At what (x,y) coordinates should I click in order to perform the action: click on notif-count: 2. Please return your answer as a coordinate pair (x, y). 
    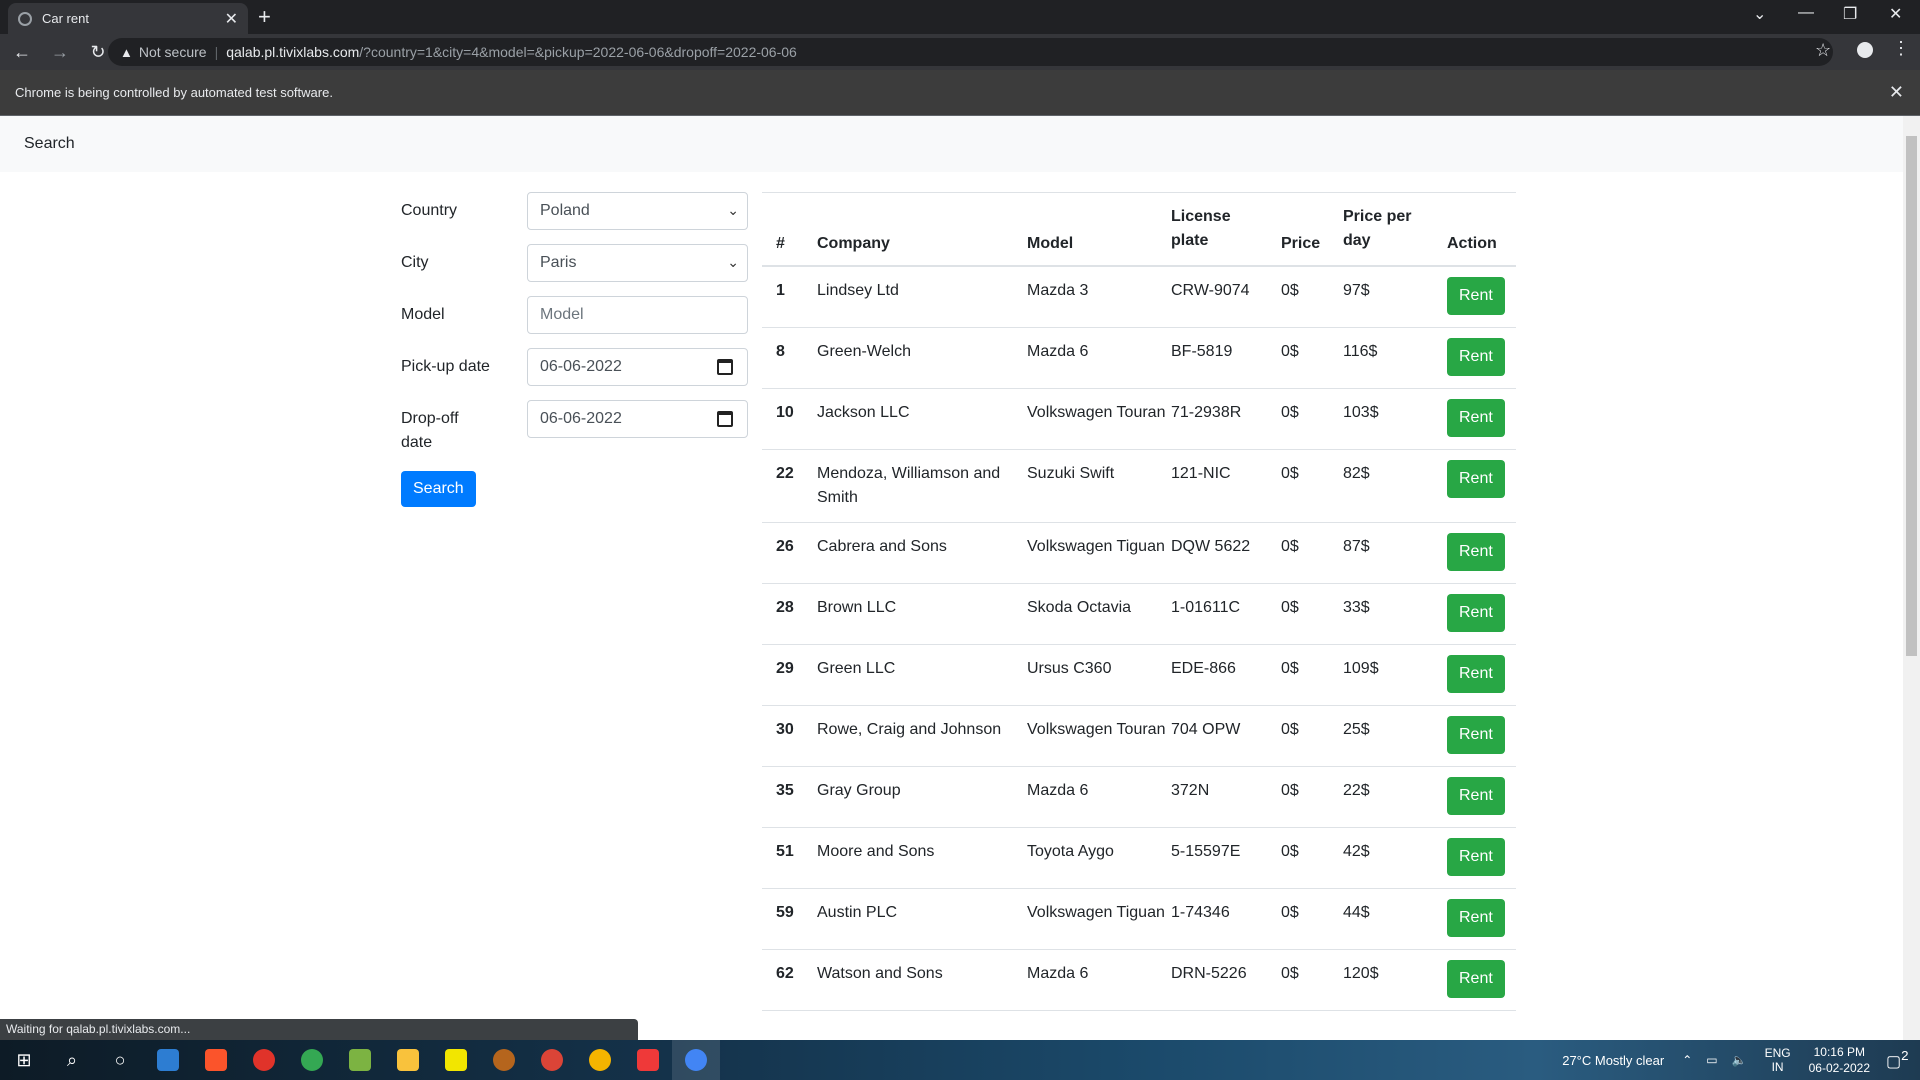
    Looking at the image, I should click on (1905, 1056).